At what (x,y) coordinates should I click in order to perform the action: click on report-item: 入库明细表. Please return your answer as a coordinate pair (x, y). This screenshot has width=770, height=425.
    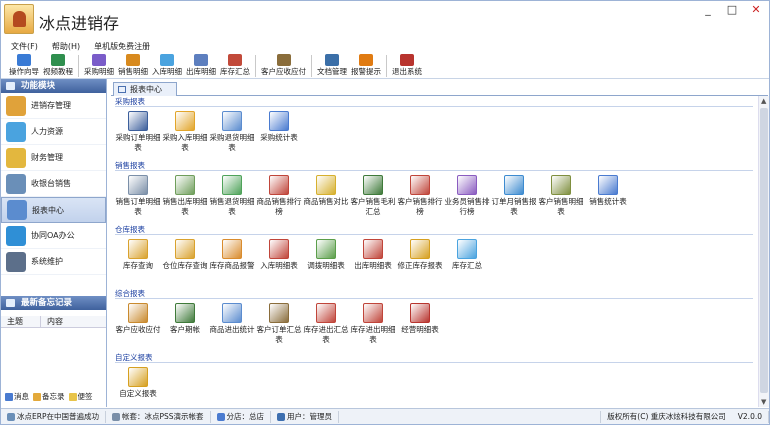
    Looking at the image, I should click on (279, 255).